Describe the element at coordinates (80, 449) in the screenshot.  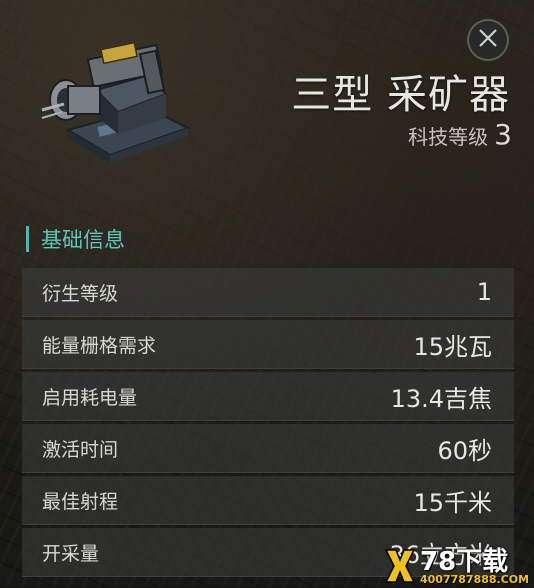
I see `stat-label: 激活时间` at that location.